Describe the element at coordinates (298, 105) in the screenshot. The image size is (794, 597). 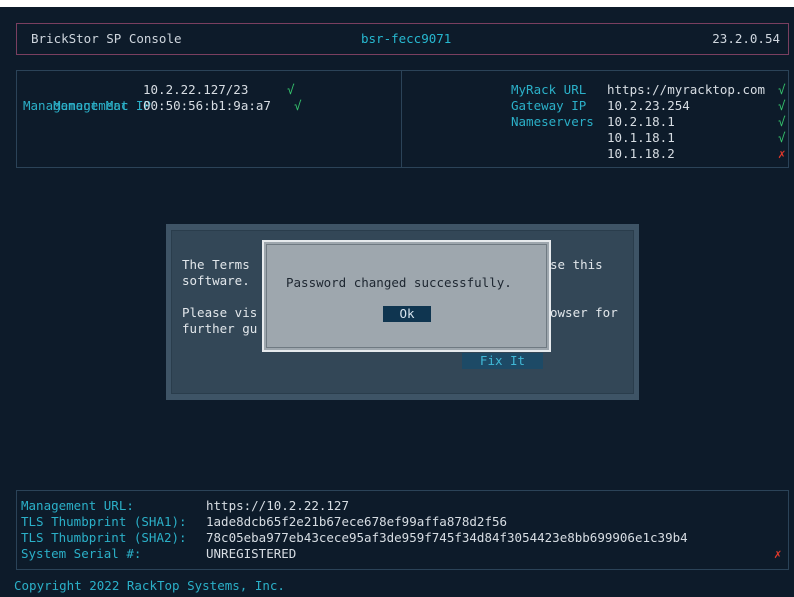
I see `management-mac-status-icon: √` at that location.